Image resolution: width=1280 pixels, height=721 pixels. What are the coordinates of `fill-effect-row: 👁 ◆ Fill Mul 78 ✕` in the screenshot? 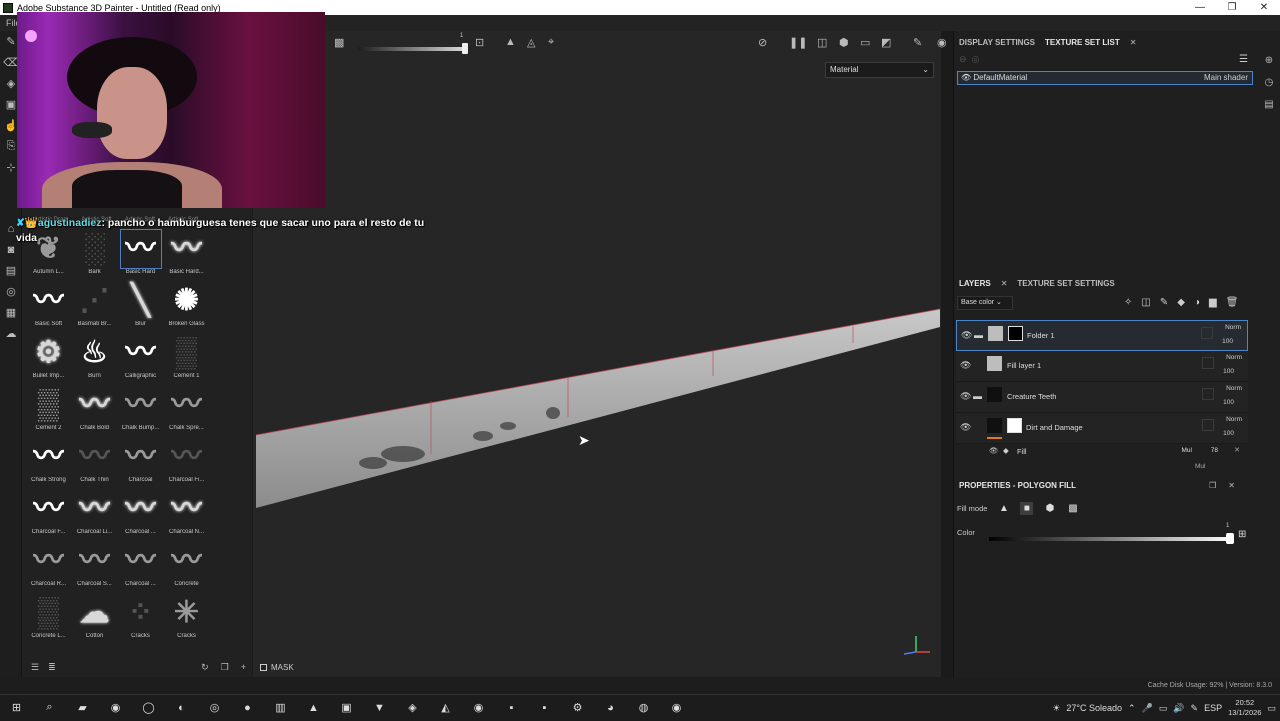 It's located at (1102, 451).